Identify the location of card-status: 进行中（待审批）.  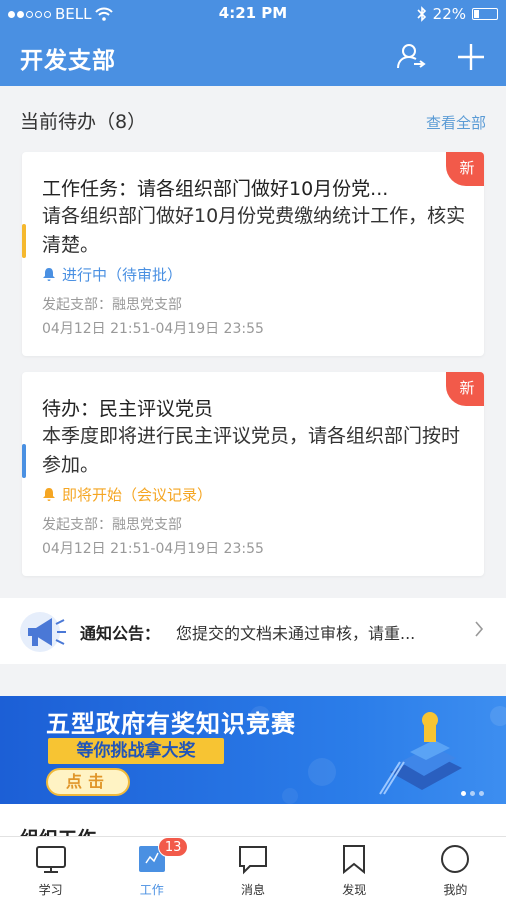
(112, 274).